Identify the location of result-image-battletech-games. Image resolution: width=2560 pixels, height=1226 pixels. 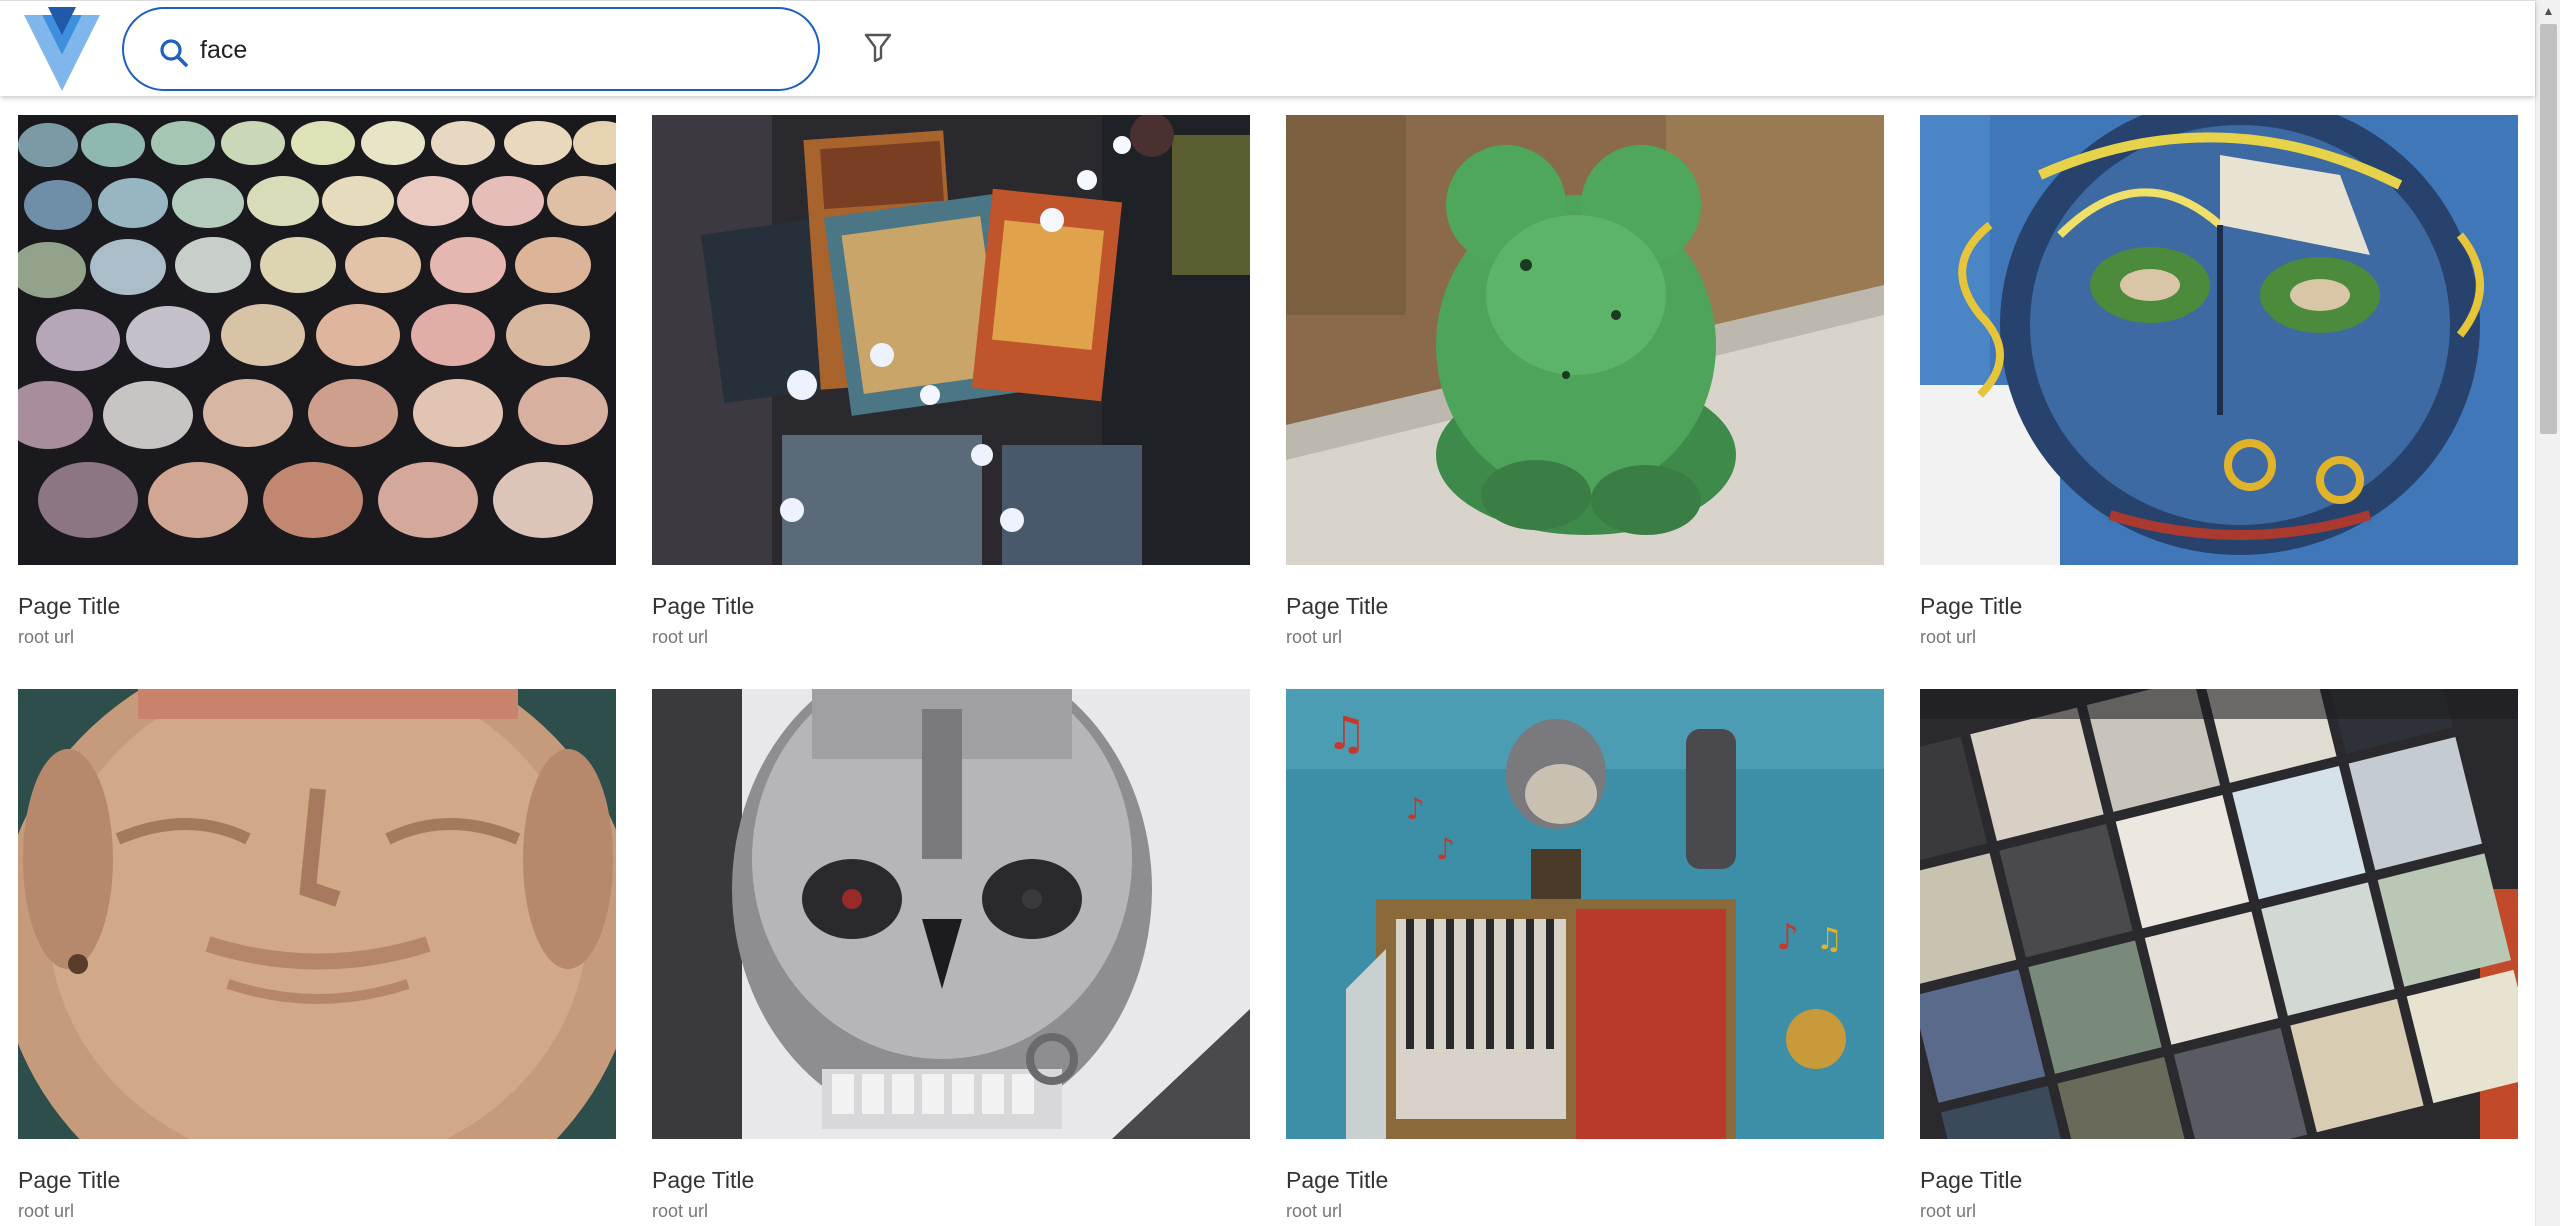
(951, 340).